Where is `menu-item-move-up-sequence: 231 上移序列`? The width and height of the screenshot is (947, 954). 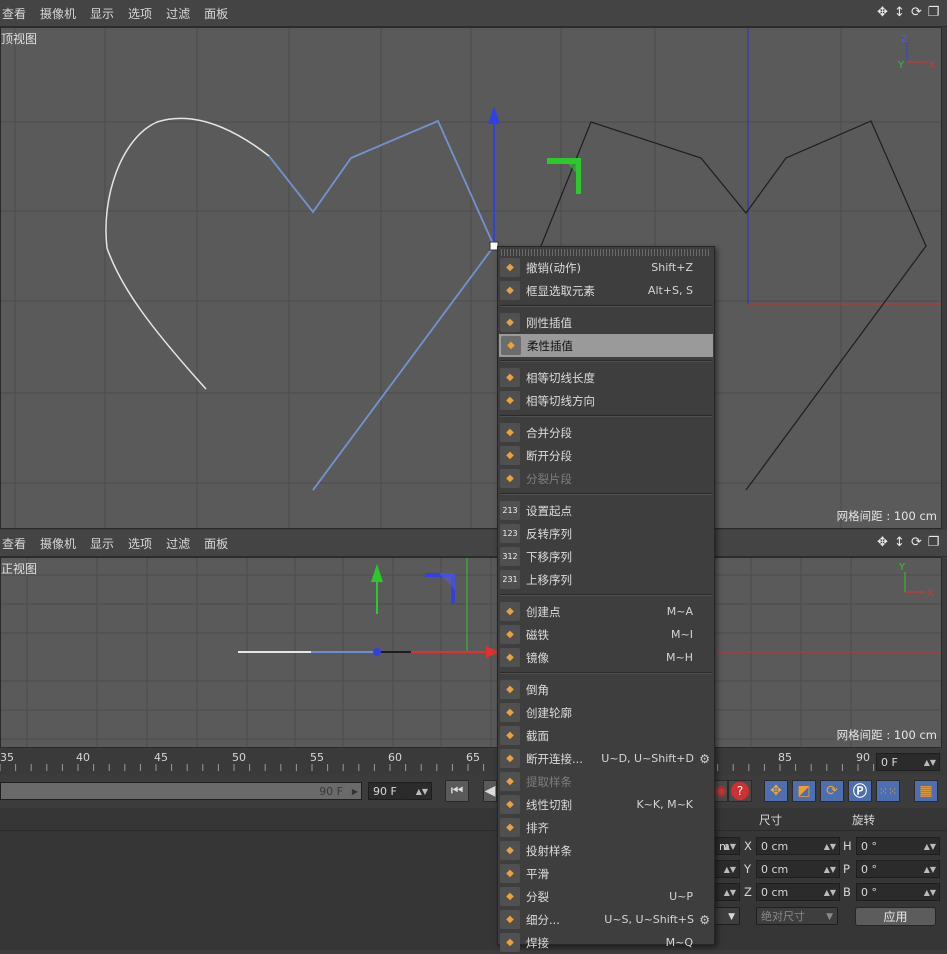
menu-item-move-up-sequence: 231 上移序列 is located at coordinates (606, 579).